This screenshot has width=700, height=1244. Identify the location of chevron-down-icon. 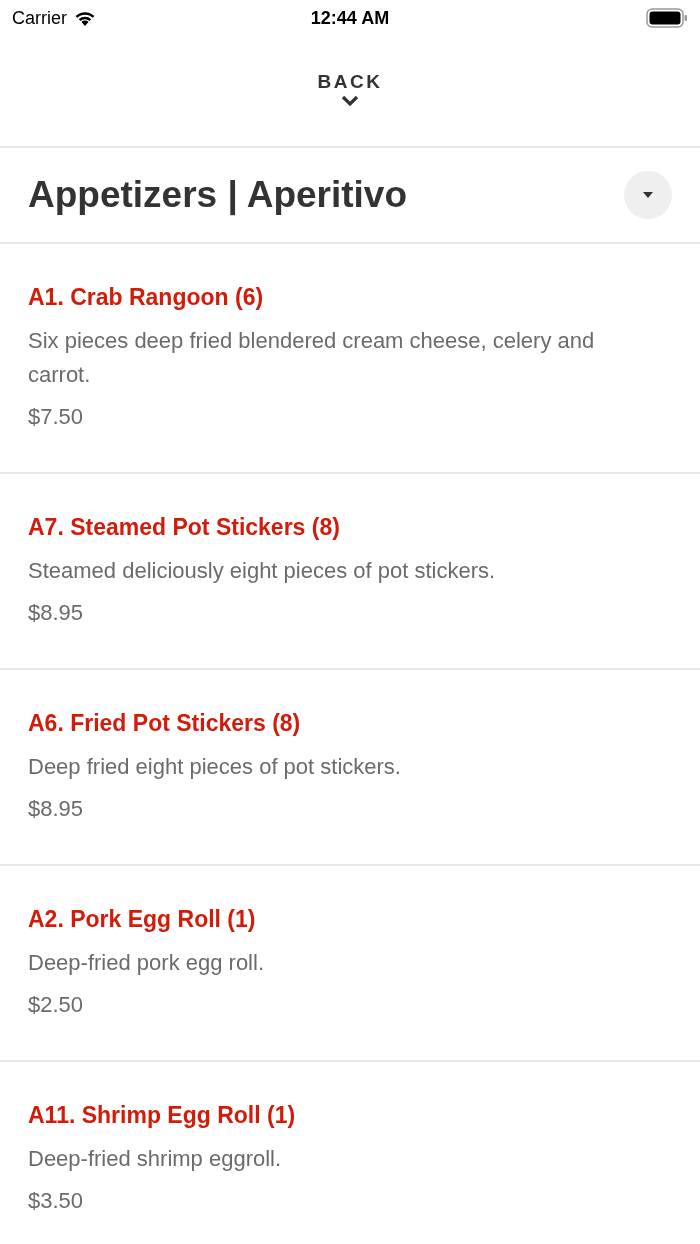
(350, 101).